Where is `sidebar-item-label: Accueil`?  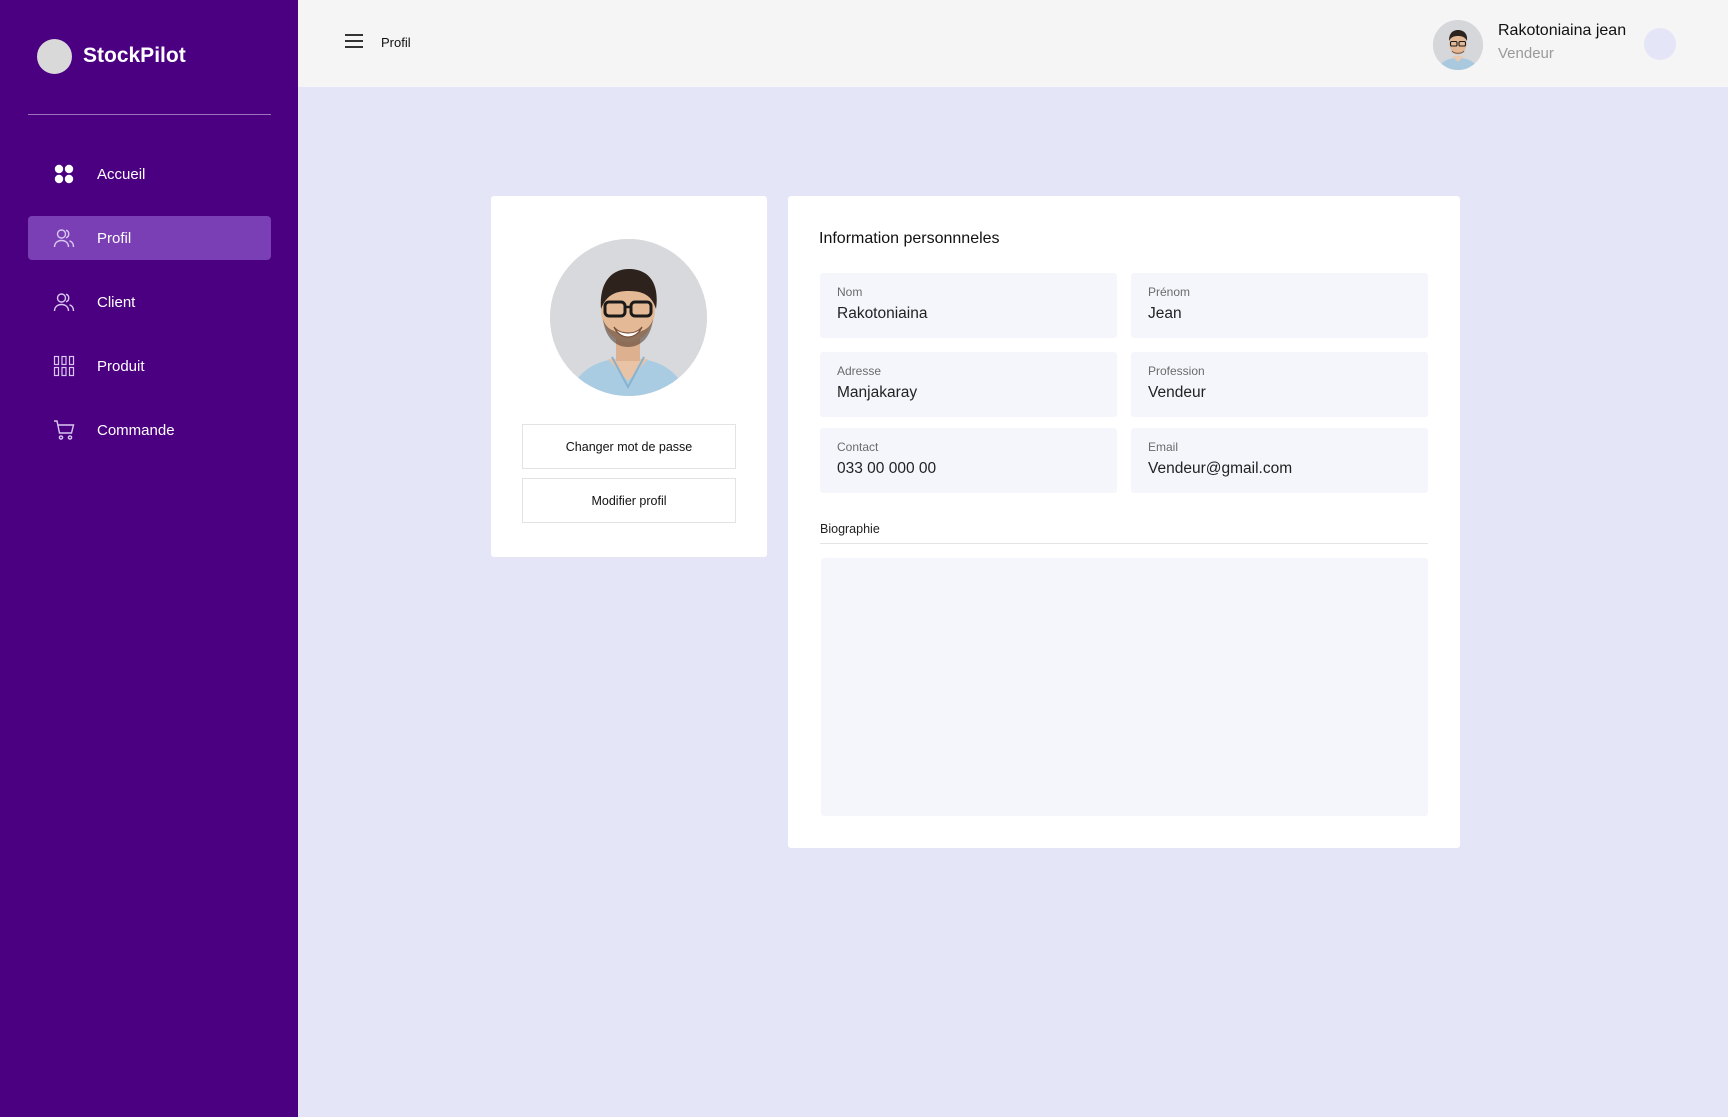
sidebar-item-label: Accueil is located at coordinates (121, 174).